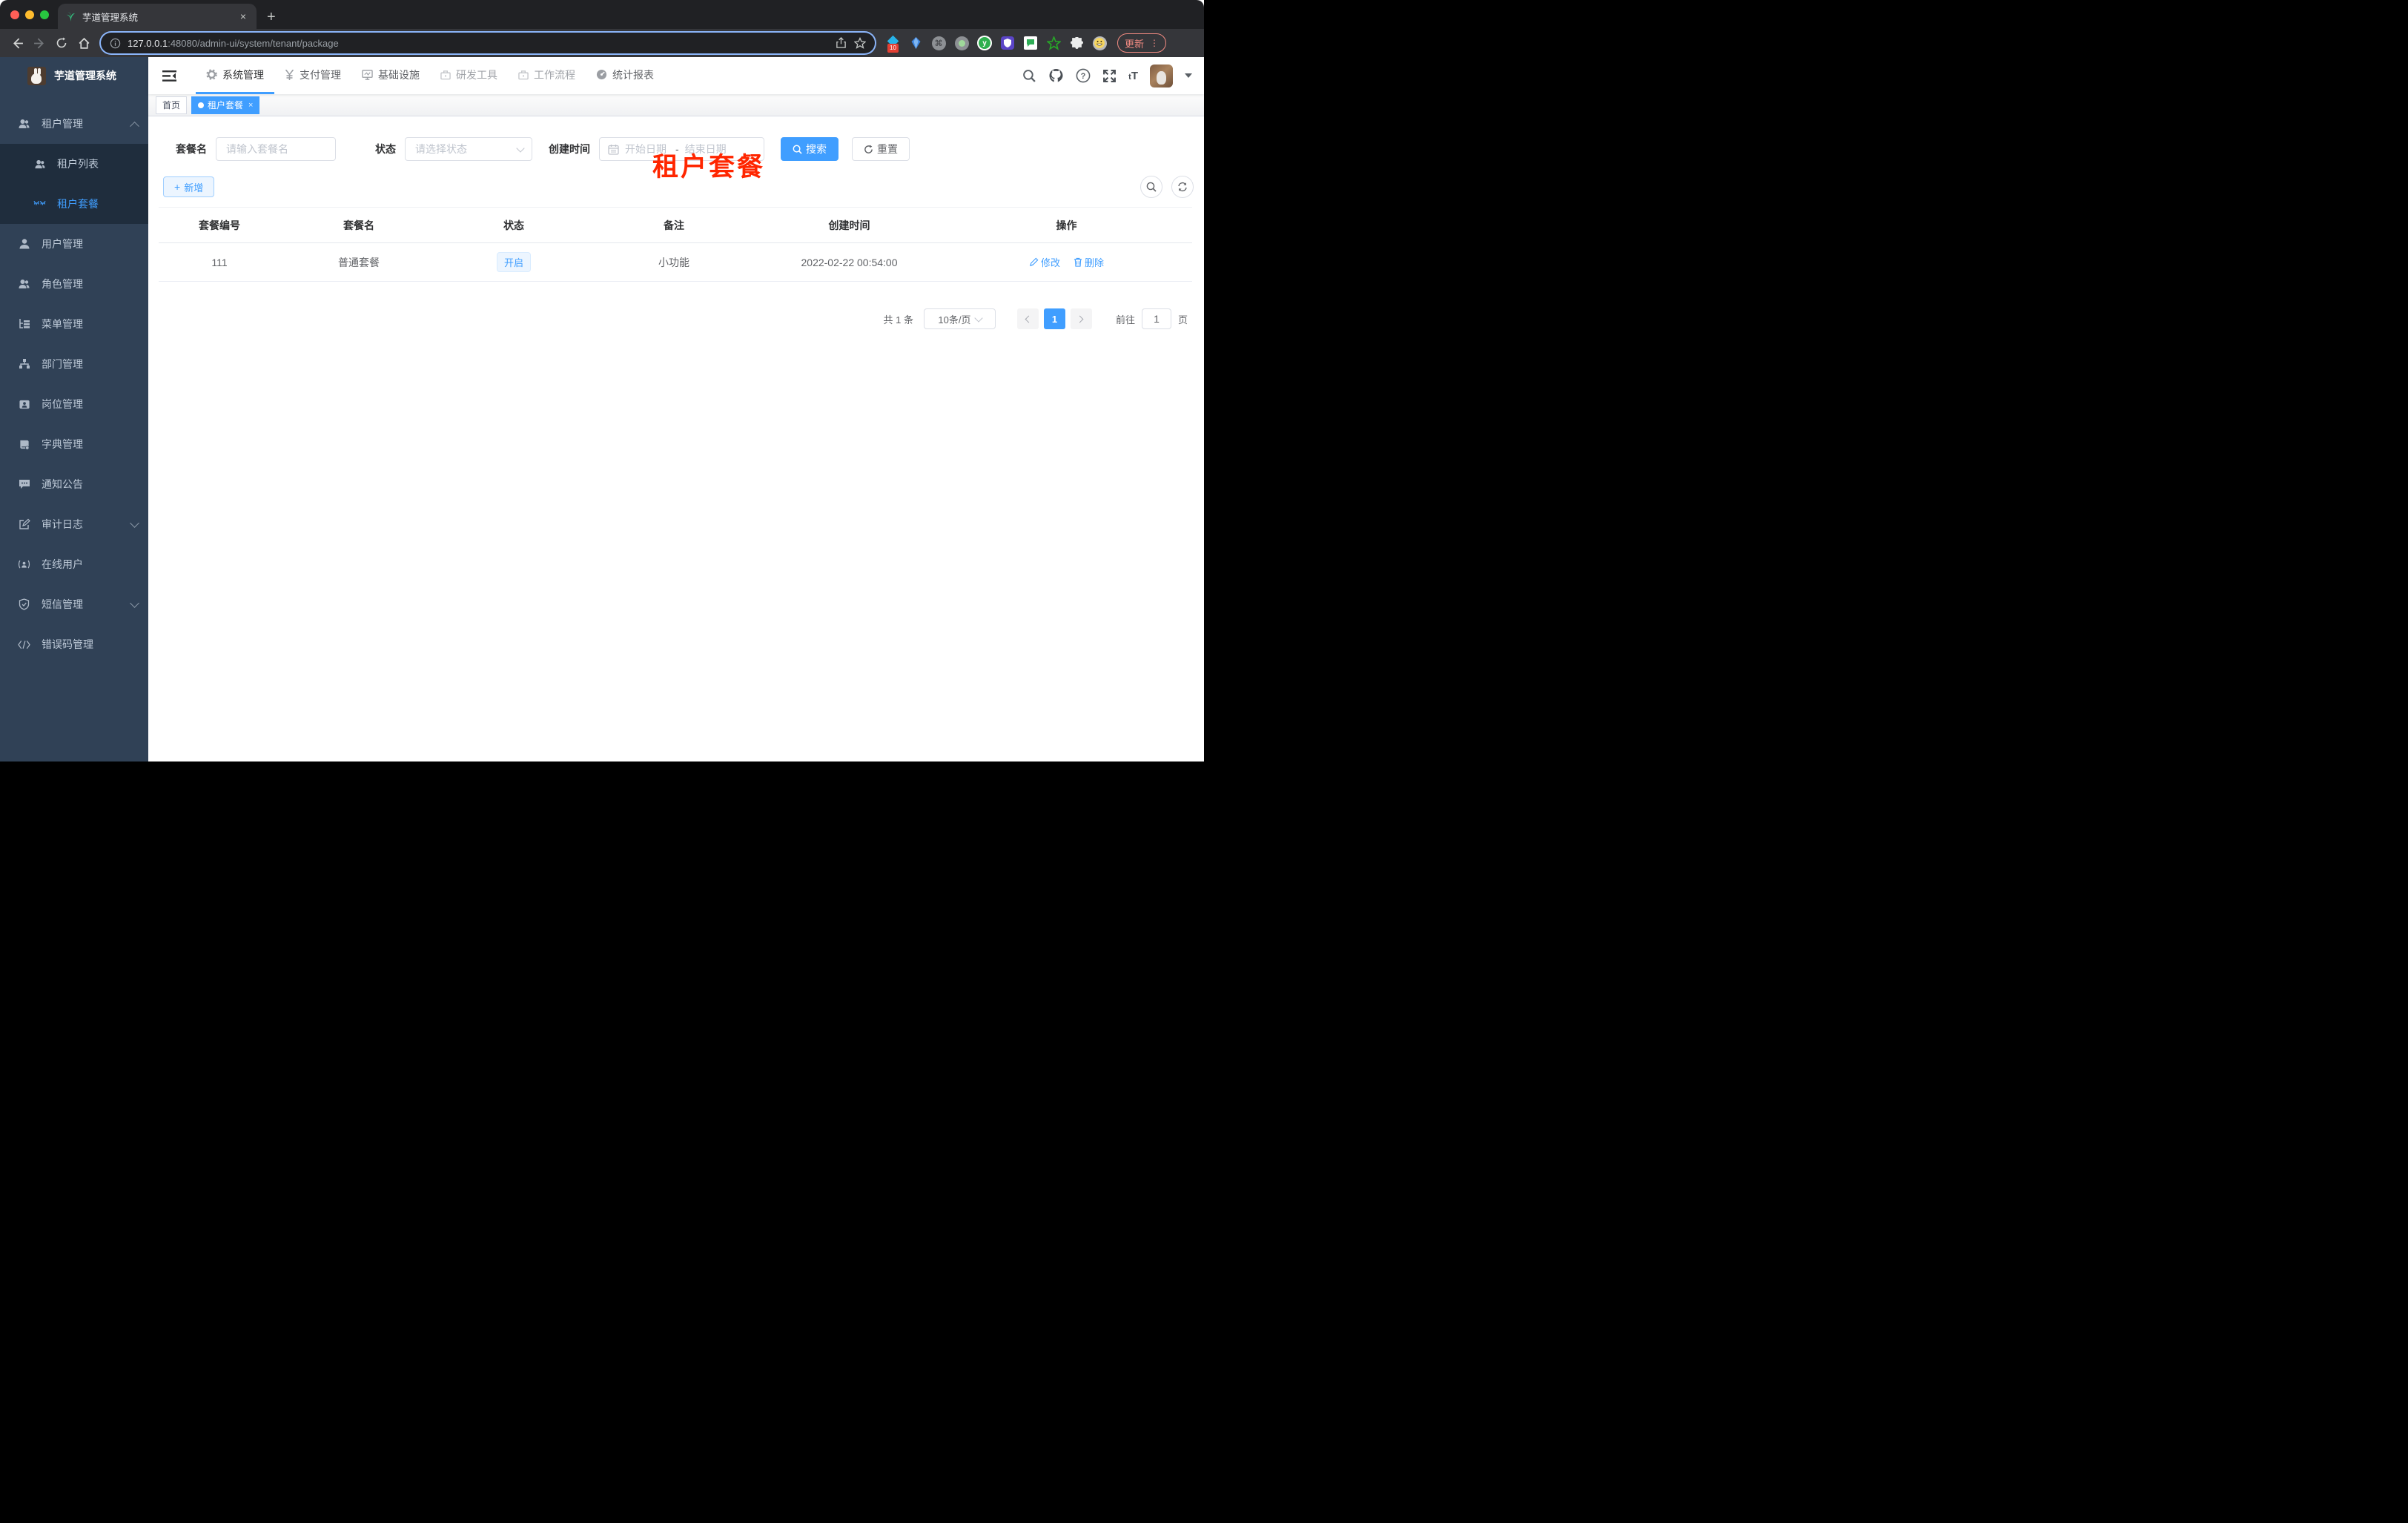 The height and width of the screenshot is (1523, 2408). What do you see at coordinates (225, 105) in the screenshot?
I see `tag-tenant-package: 租户套餐 ×` at bounding box center [225, 105].